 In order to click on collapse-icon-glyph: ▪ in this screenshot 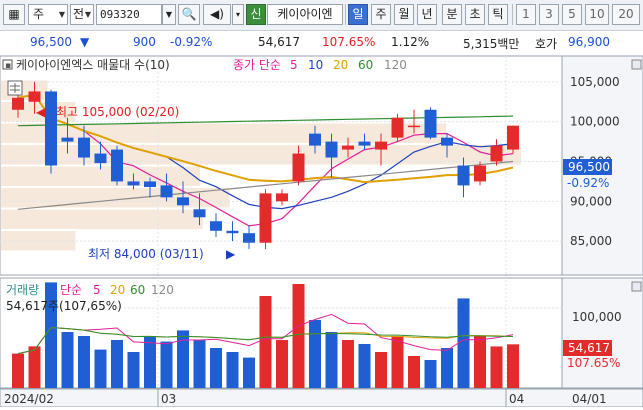, I will do `click(8, 66)`.